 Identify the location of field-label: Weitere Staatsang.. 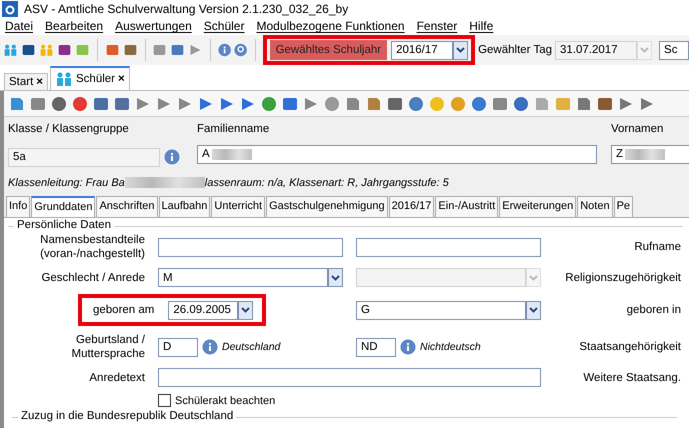
(632, 378).